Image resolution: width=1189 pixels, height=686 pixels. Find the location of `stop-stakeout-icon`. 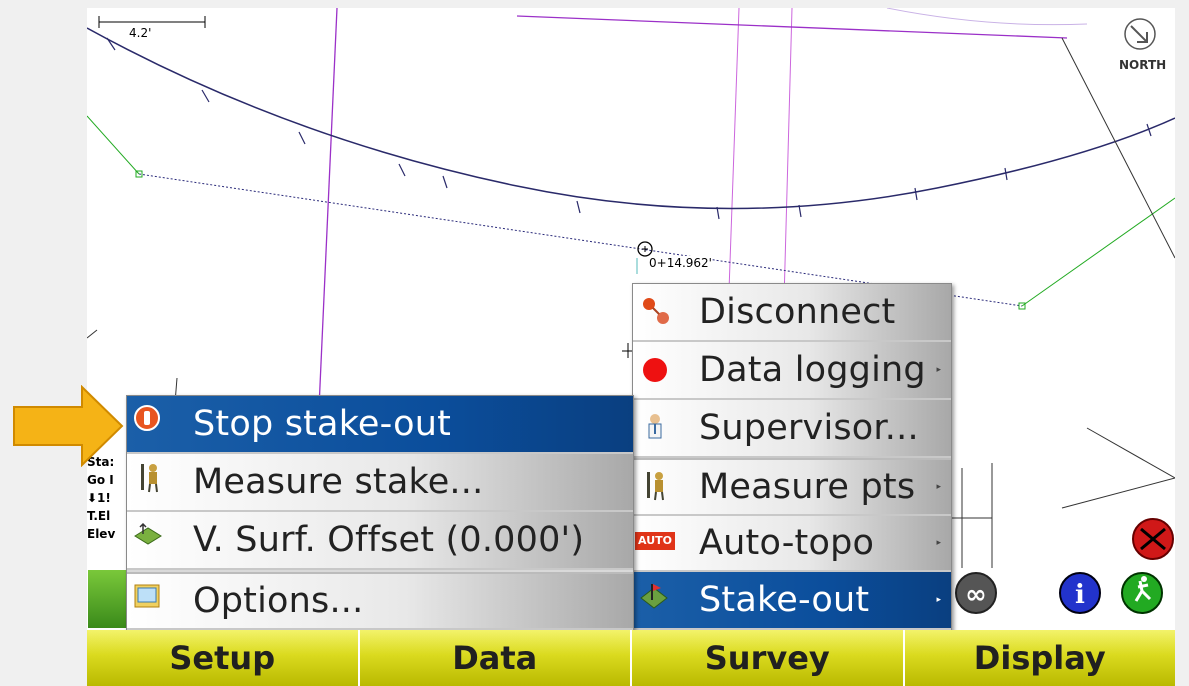

stop-stakeout-icon is located at coordinates (147, 418).